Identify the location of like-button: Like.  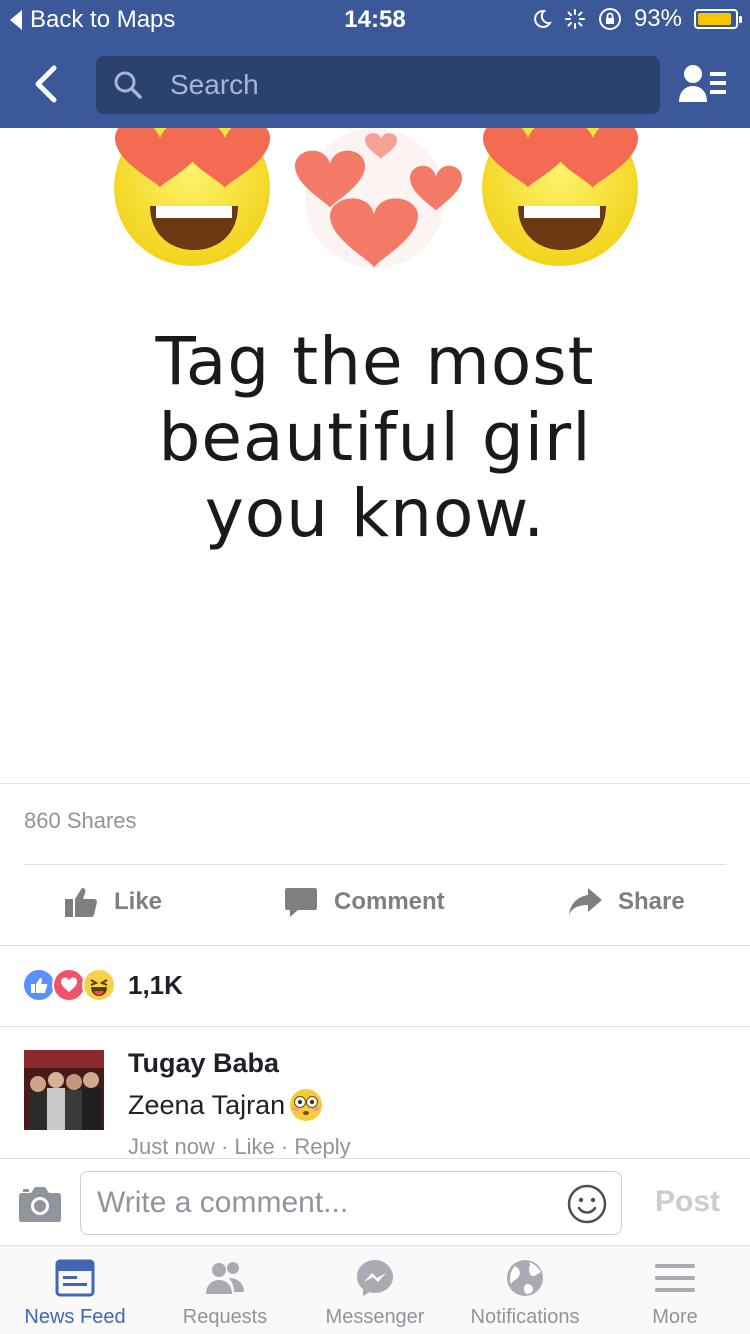
(113, 902).